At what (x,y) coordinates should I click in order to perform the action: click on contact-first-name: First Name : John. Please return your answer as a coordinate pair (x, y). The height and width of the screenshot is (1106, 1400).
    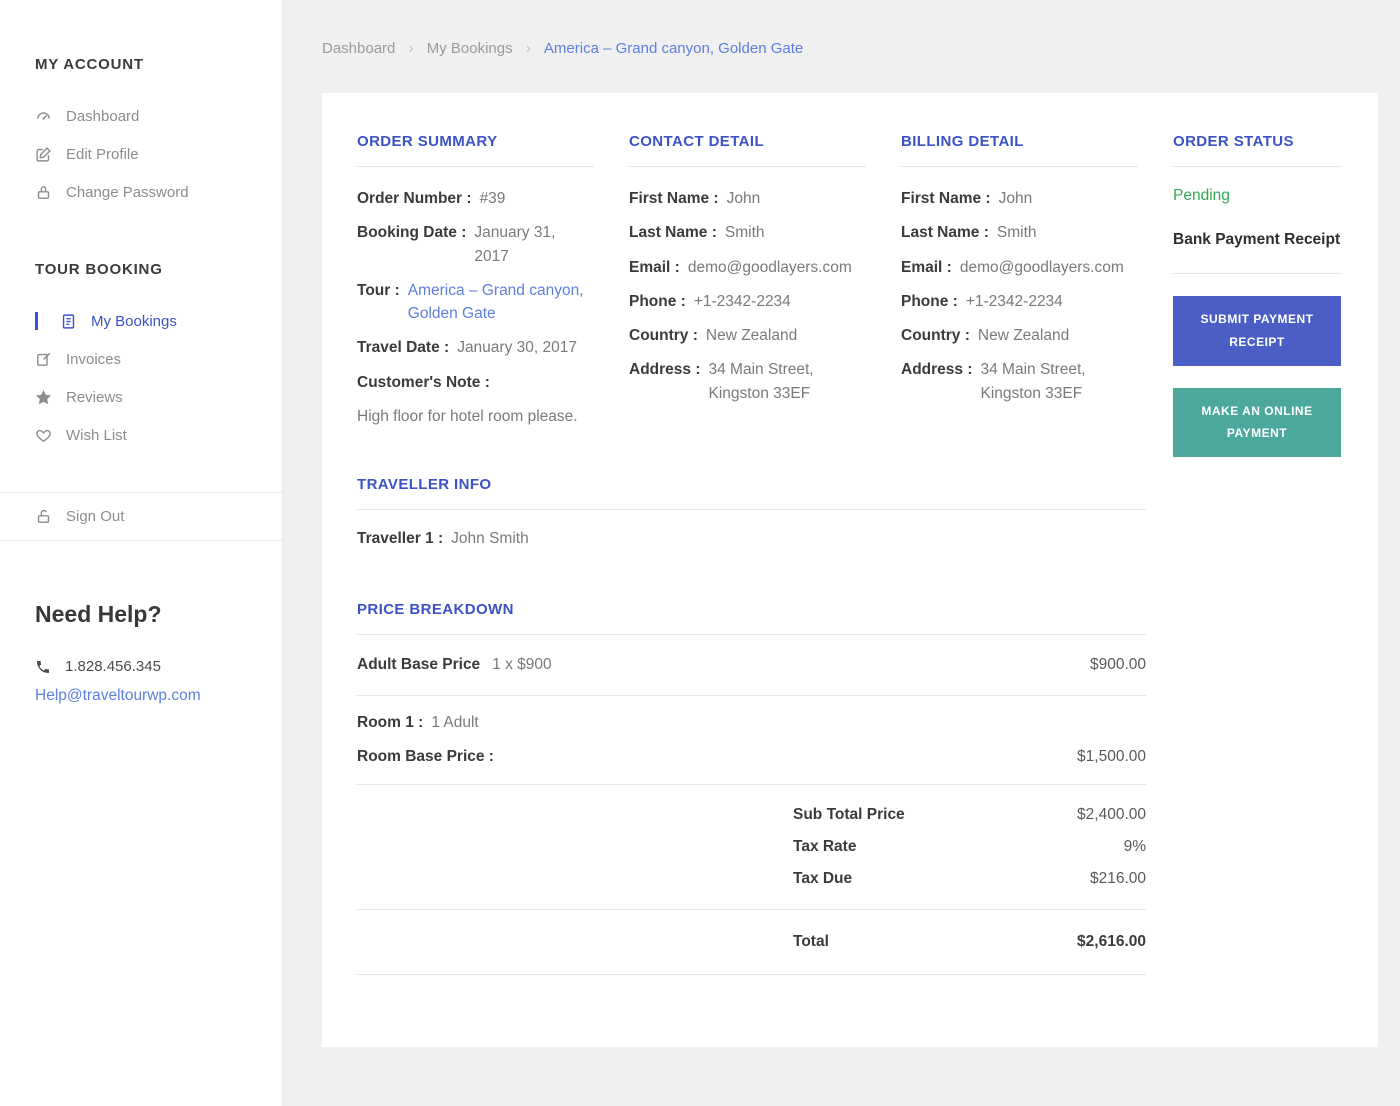
    Looking at the image, I should click on (695, 198).